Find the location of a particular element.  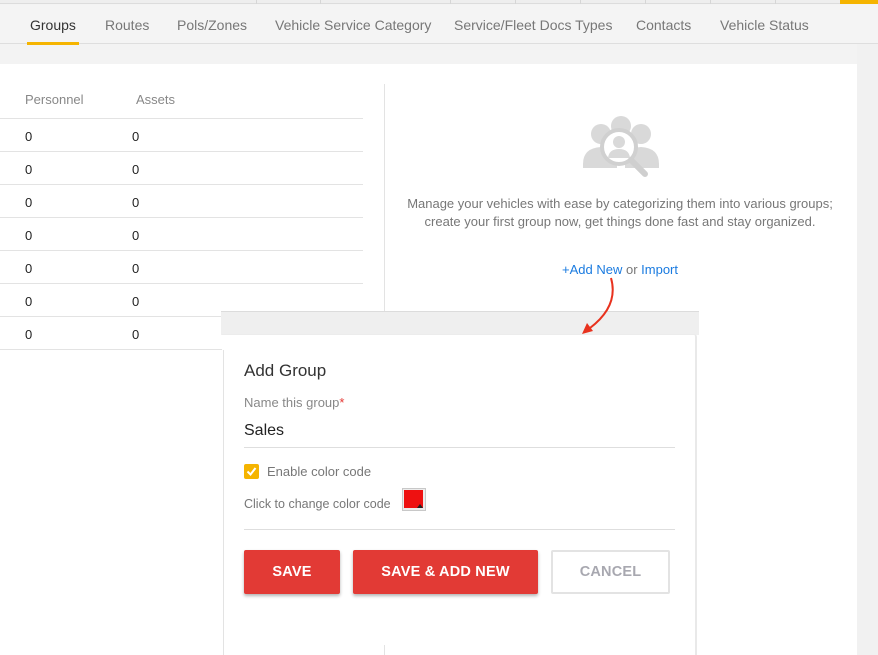

group-name-label: Name this group* is located at coordinates (294, 402).